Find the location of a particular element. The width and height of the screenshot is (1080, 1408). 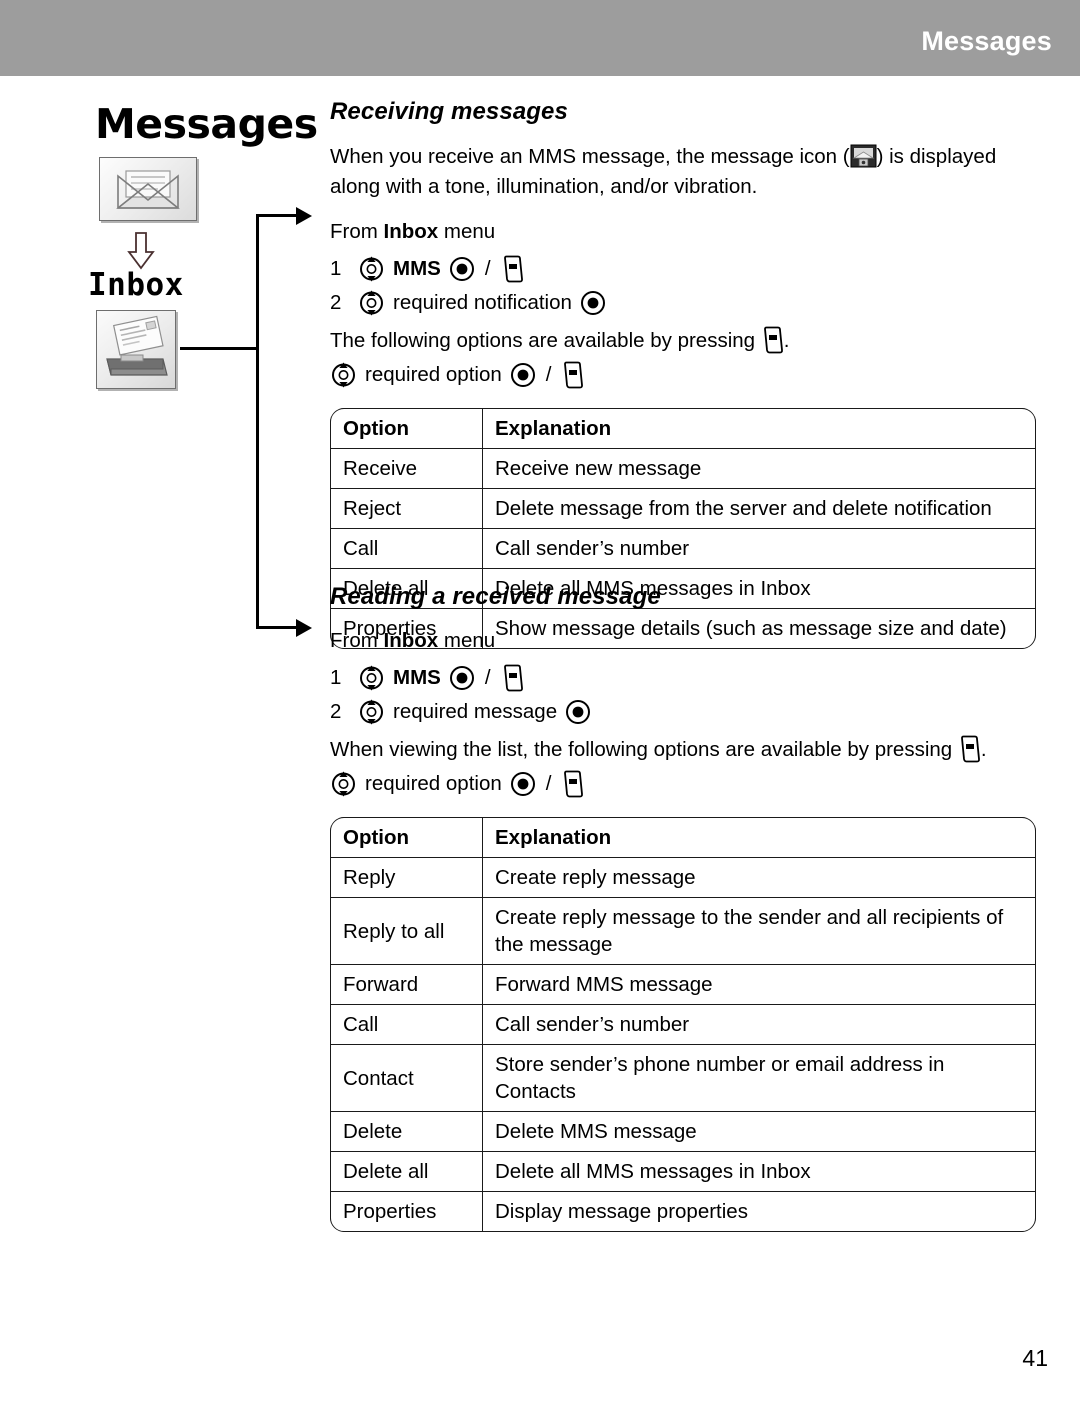

rail-subsection-label: Inbox is located at coordinates (136, 285).